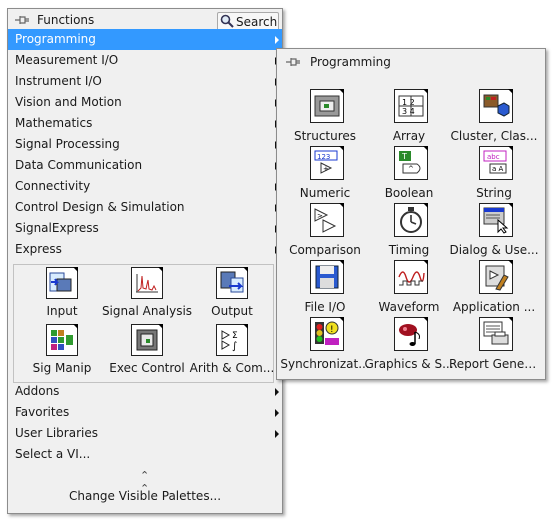  I want to click on tile-label: Waveform, so click(409, 307).